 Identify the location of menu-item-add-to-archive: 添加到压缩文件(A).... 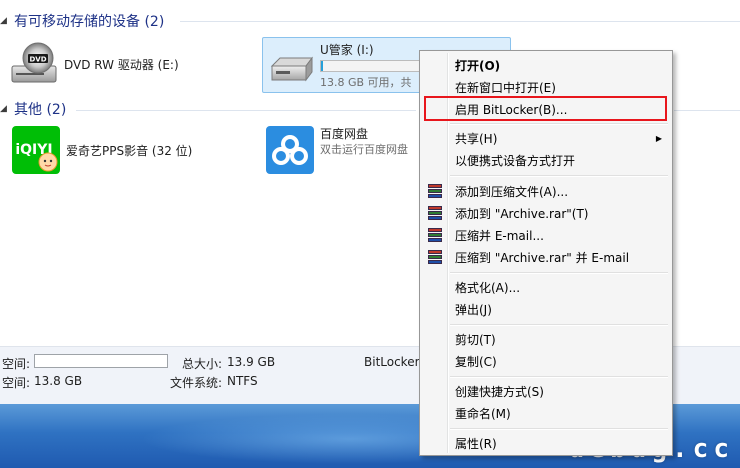
(546, 191).